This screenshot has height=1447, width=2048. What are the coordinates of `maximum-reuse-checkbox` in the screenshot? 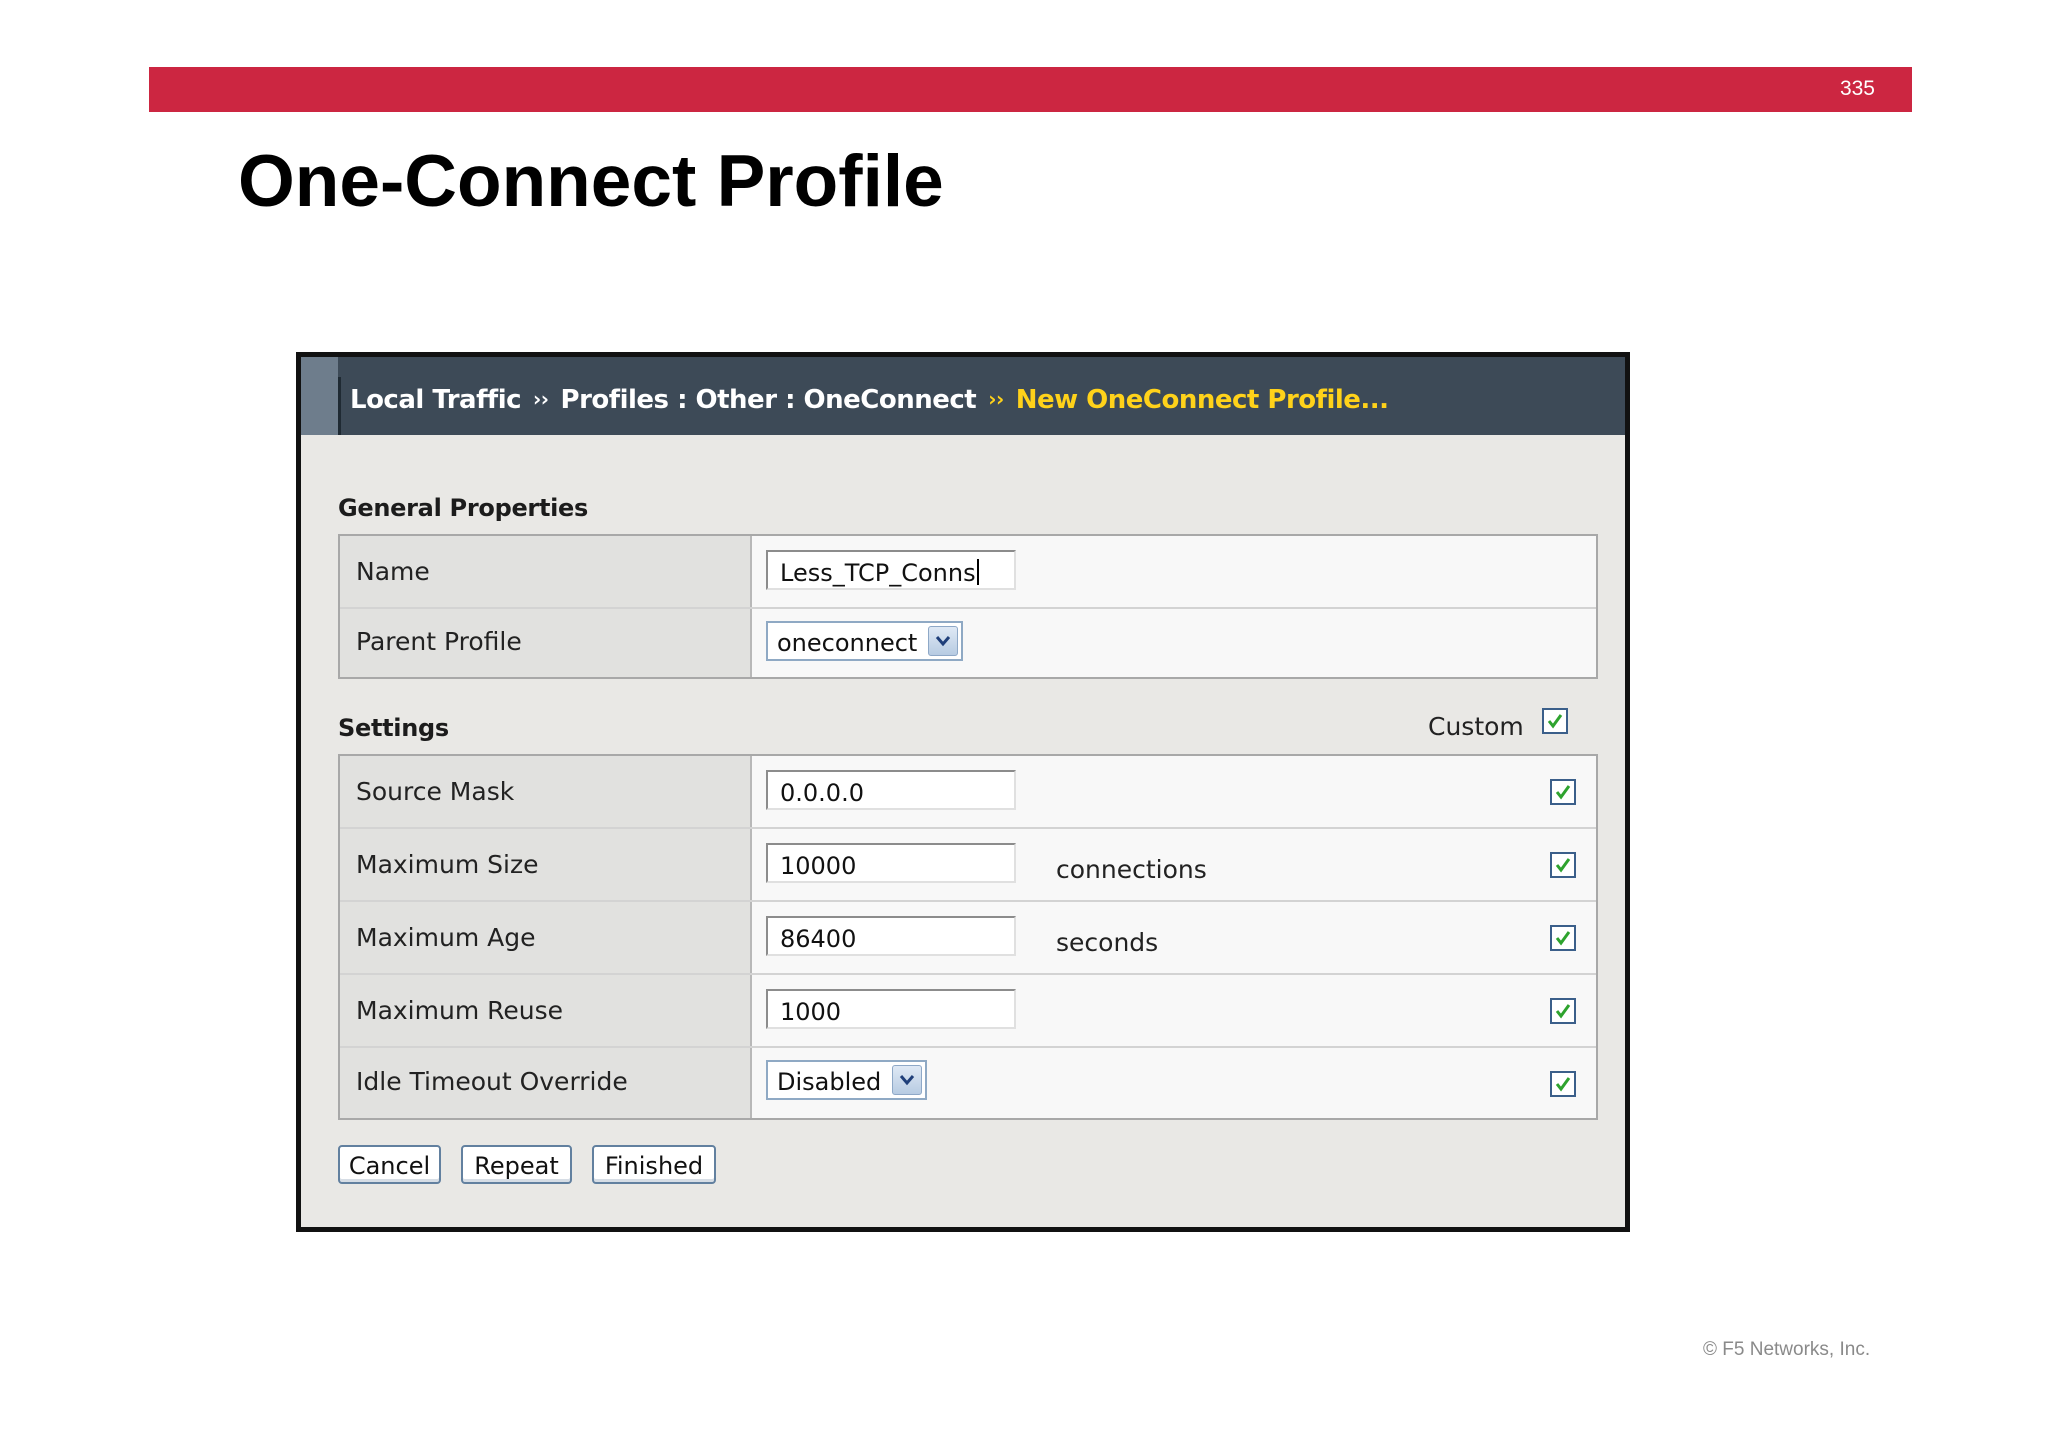 It's located at (1563, 1011).